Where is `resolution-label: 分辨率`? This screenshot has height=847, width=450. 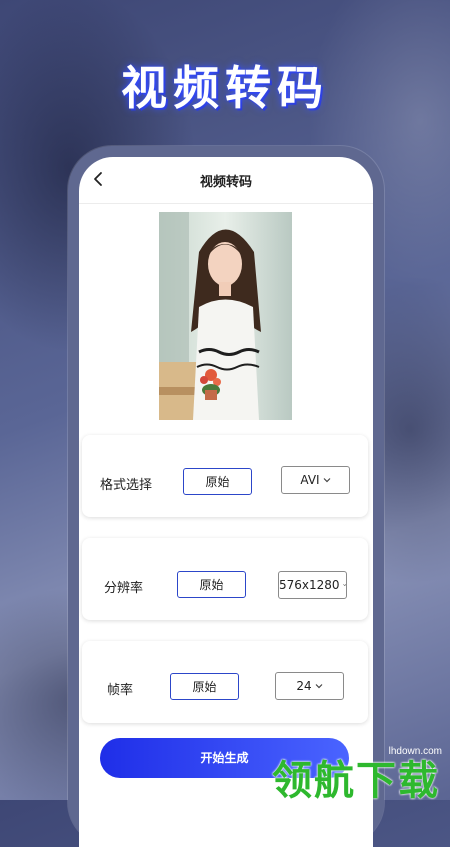 resolution-label: 分辨率 is located at coordinates (124, 588).